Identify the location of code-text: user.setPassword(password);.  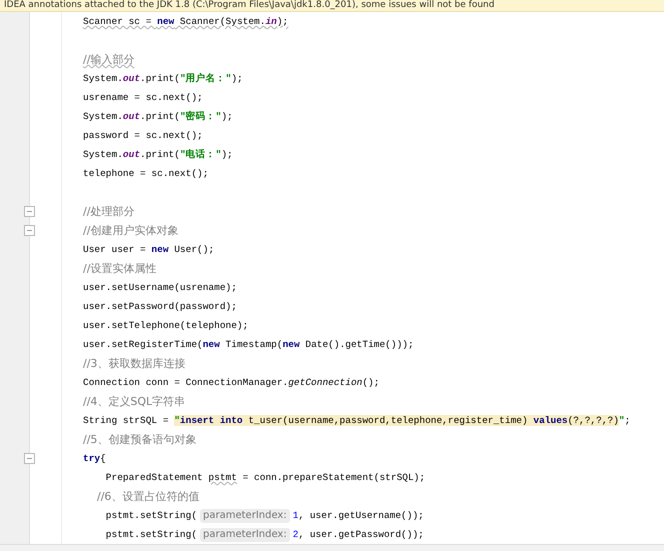
(160, 306).